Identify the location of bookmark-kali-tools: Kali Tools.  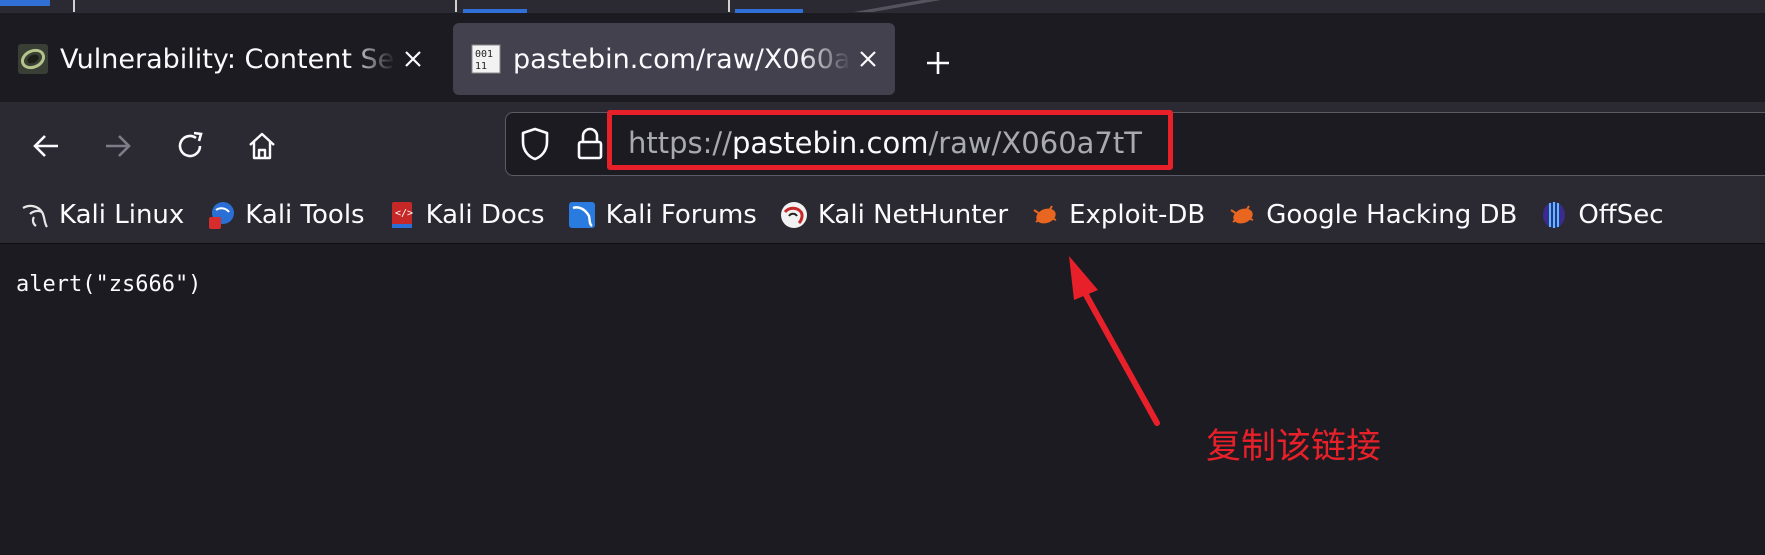
(285, 215).